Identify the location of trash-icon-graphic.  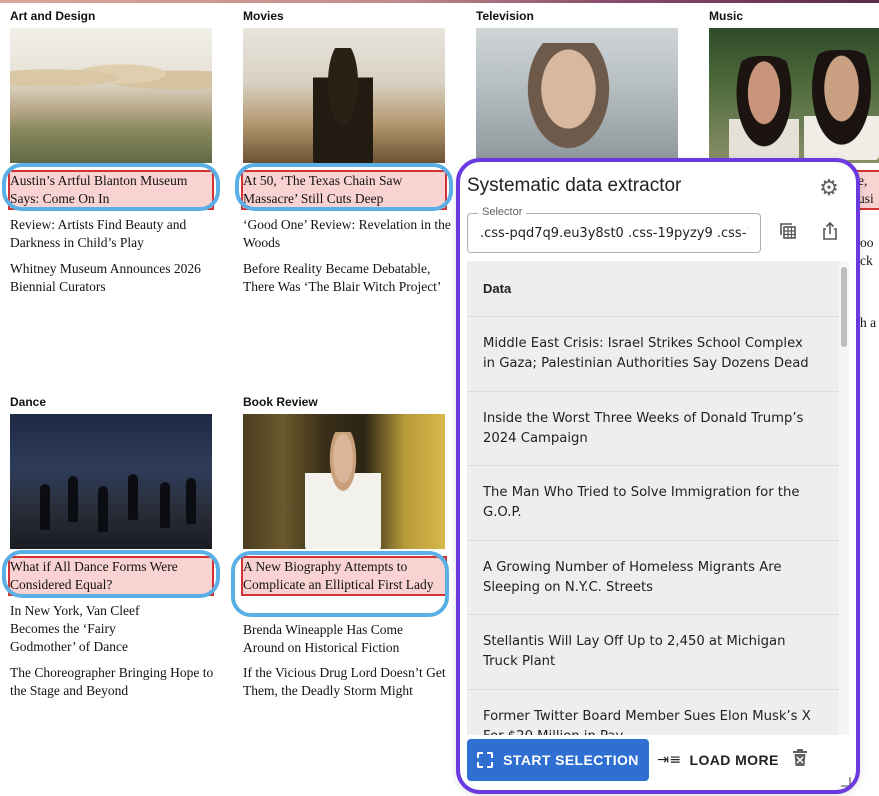
(800, 757).